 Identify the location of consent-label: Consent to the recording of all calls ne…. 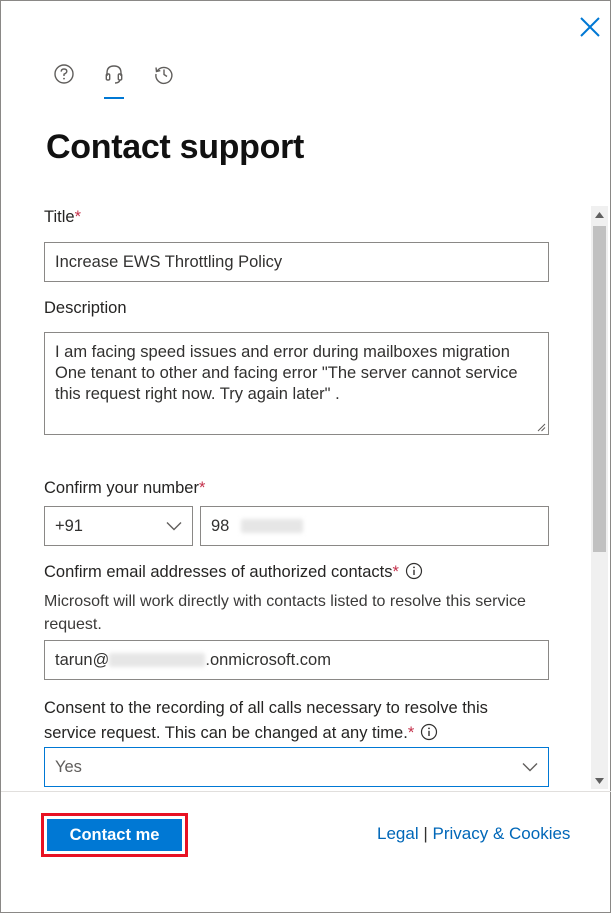
(266, 720).